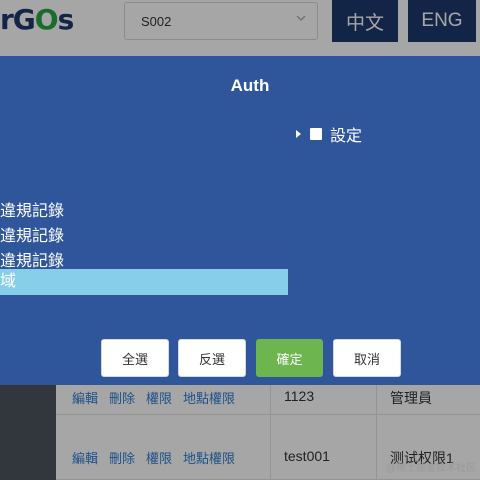 This screenshot has height=480, width=480. I want to click on checkbox, so click(316, 134).